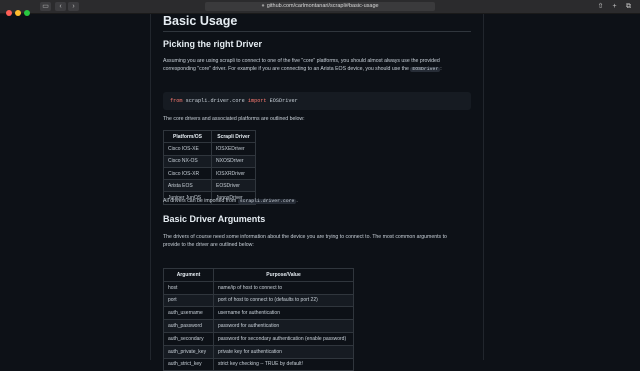 The image size is (640, 371). I want to click on back-button: ‹, so click(60, 6).